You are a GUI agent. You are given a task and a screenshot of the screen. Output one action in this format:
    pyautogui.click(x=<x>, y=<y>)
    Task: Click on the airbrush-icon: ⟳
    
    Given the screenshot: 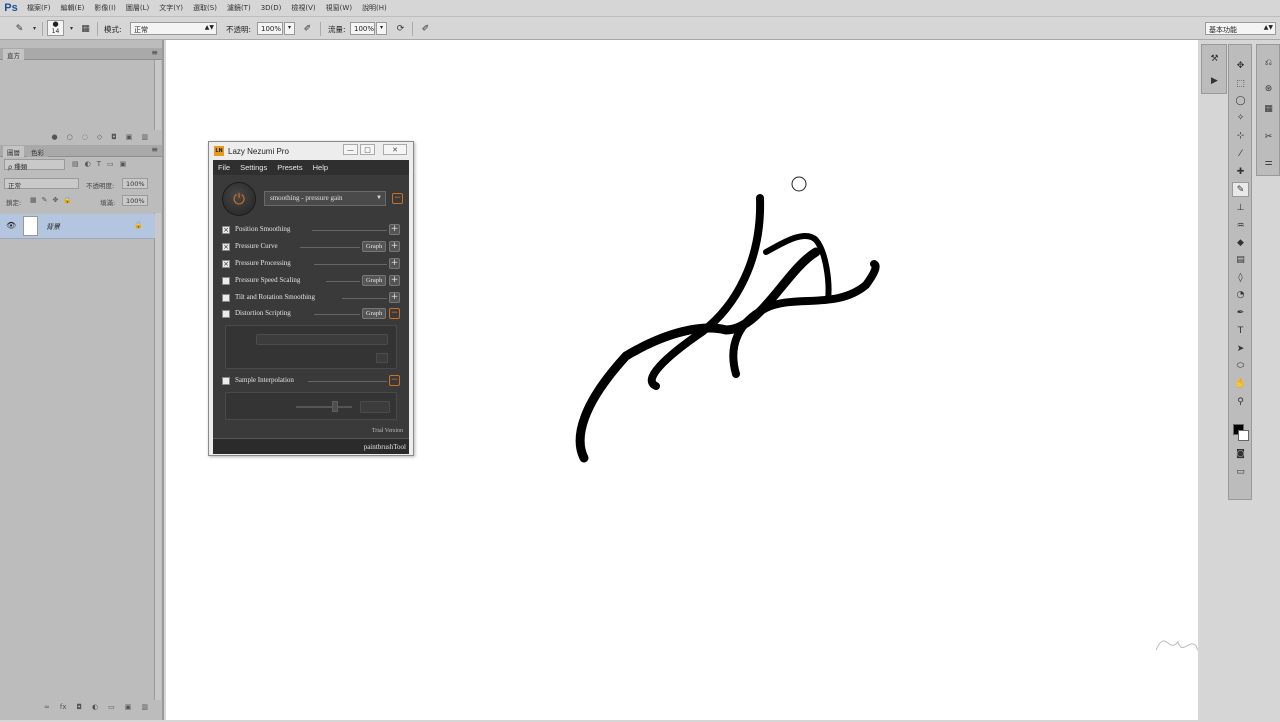 What is the action you would take?
    pyautogui.click(x=400, y=28)
    